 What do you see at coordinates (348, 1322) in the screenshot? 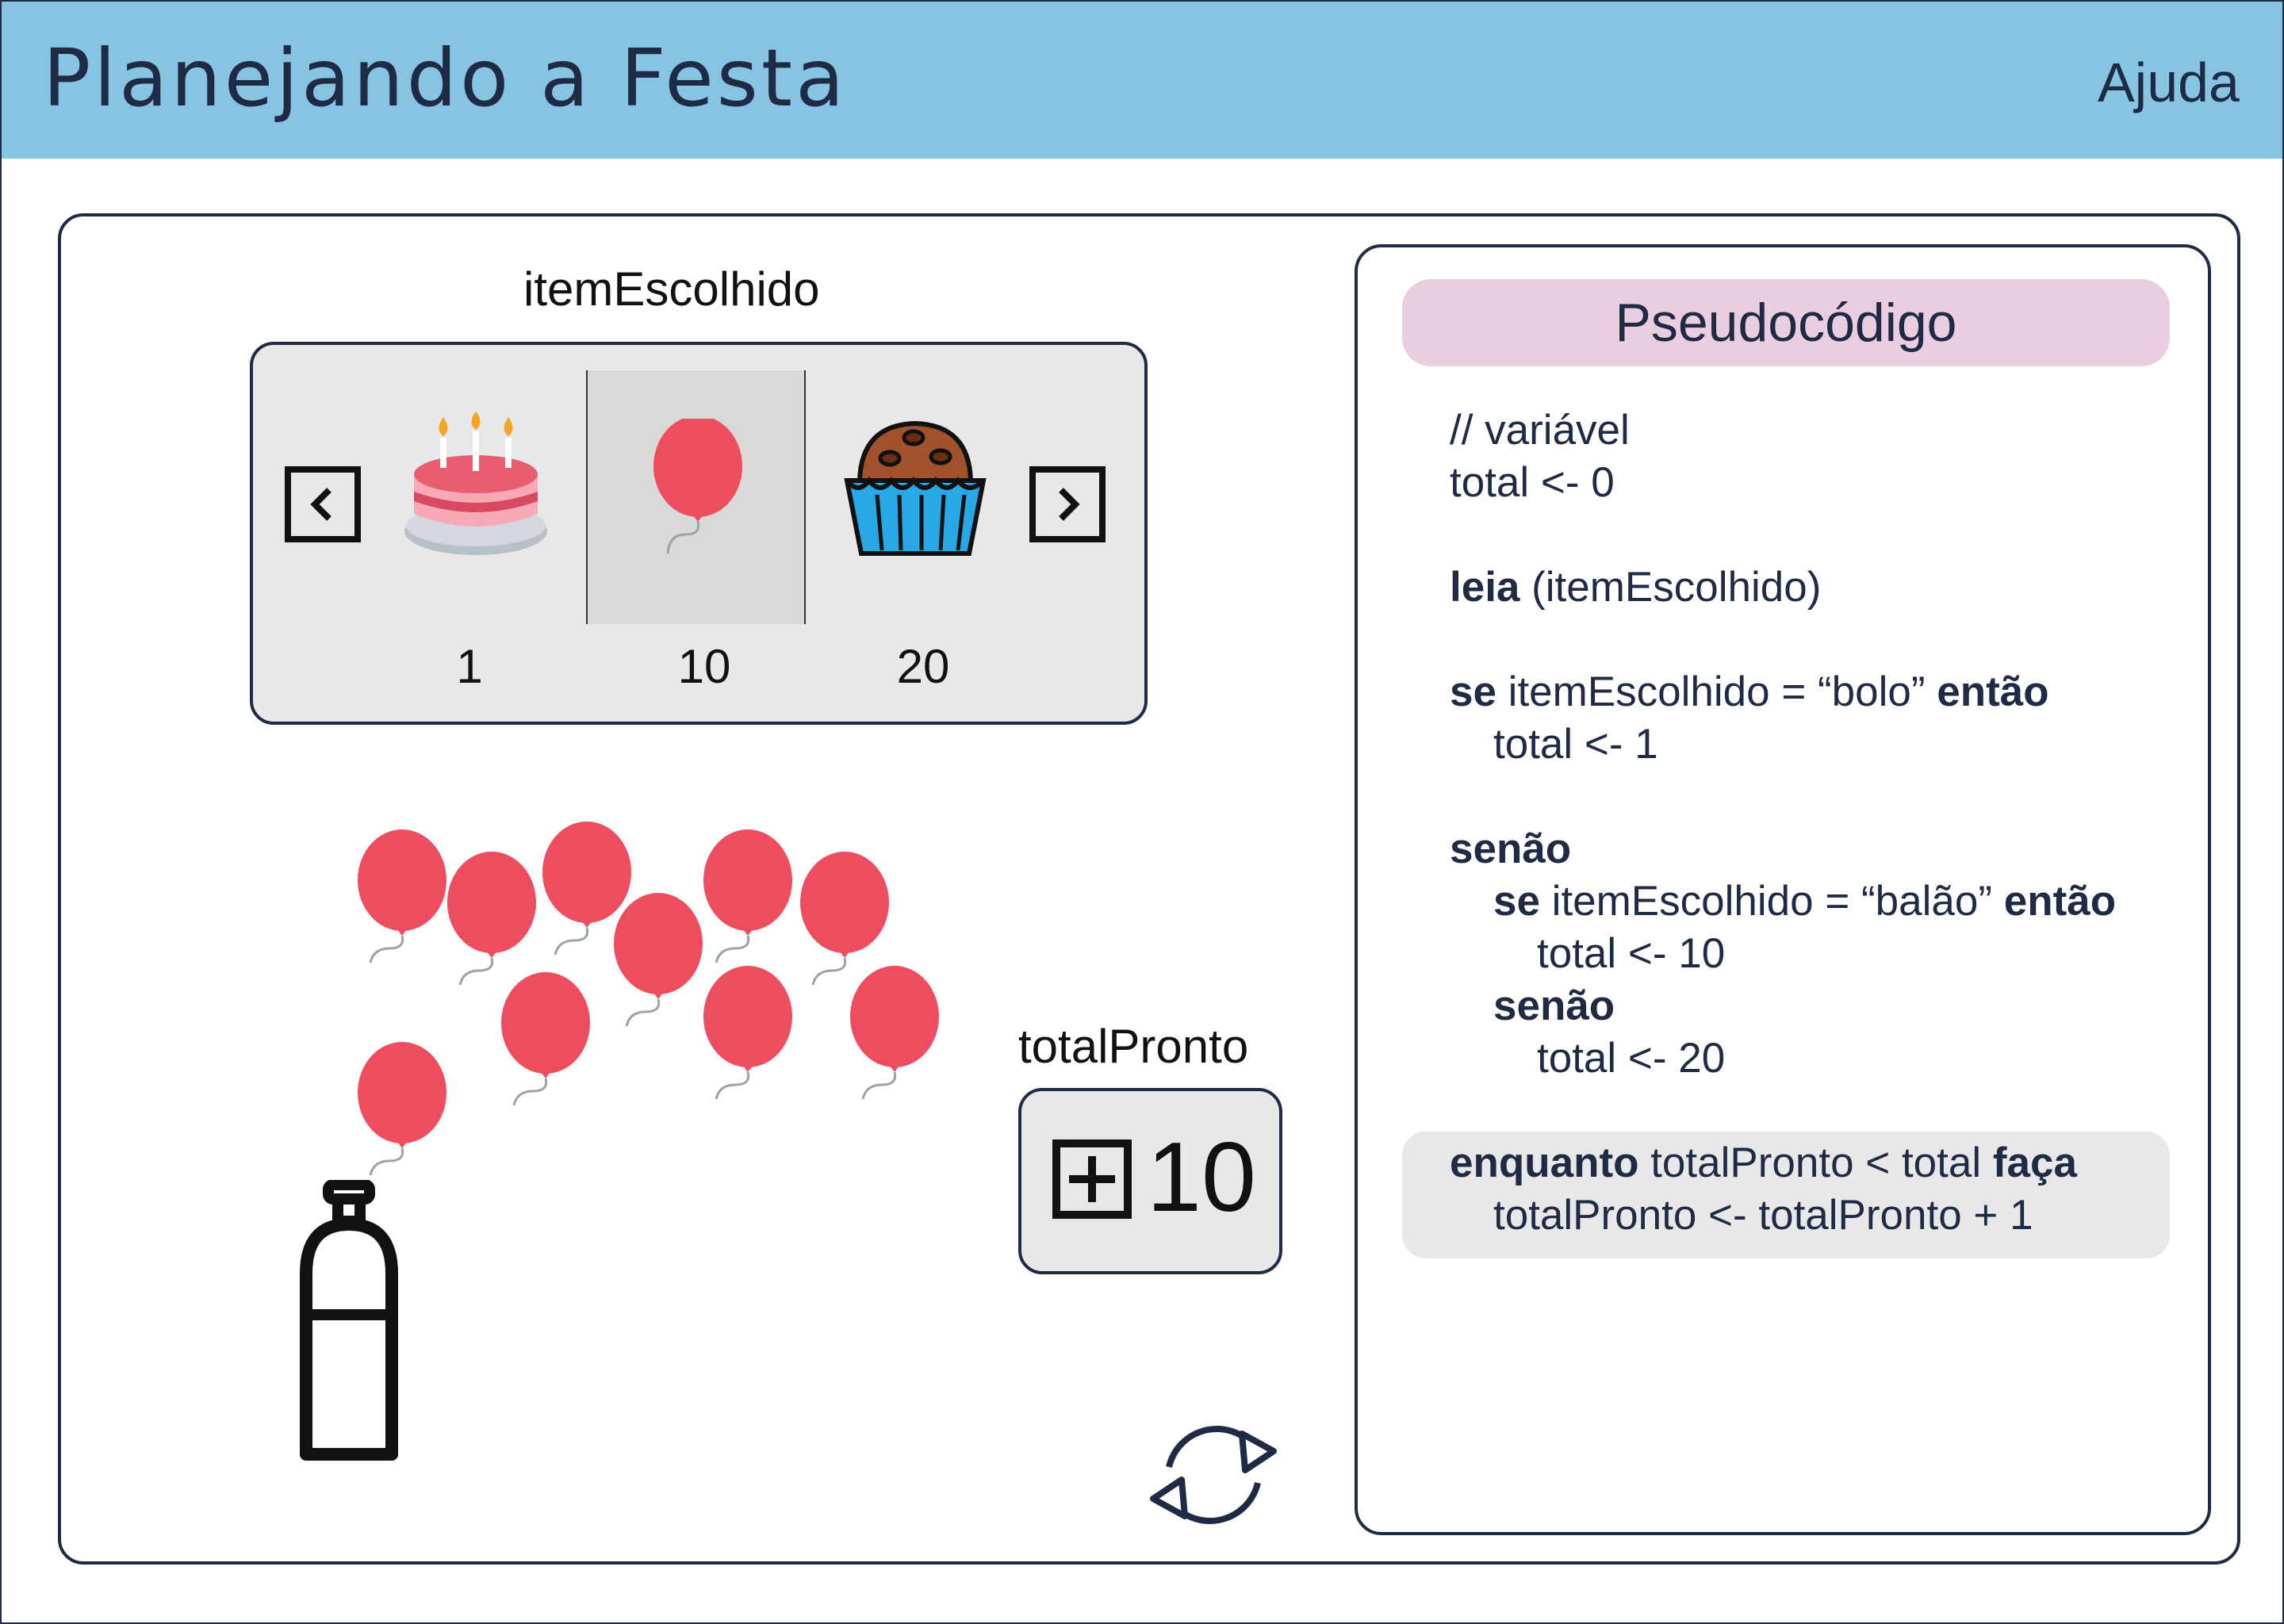
I see `gas-tank-icon` at bounding box center [348, 1322].